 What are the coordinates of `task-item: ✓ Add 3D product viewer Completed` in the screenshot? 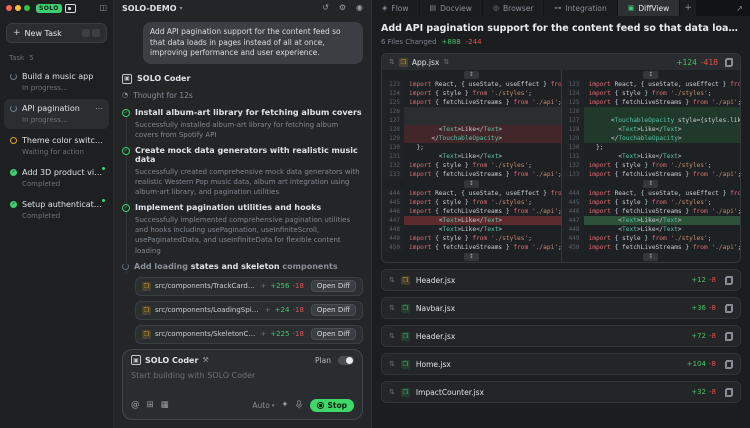 It's located at (56, 178).